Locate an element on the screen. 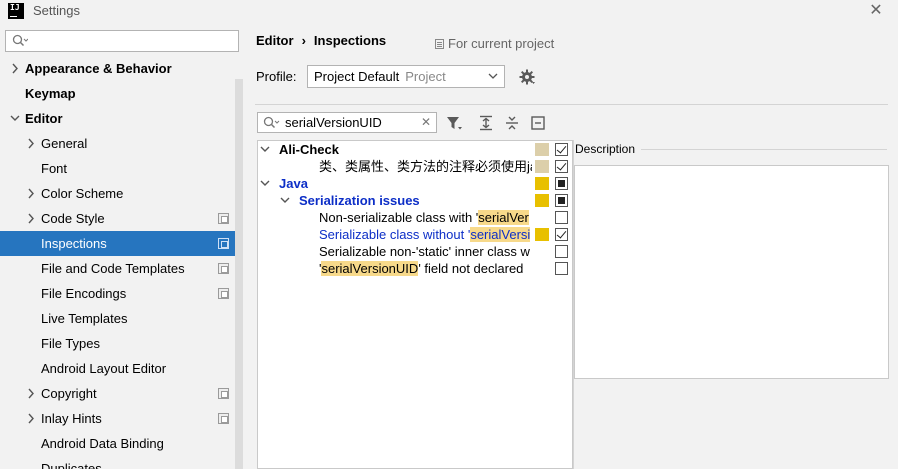 The image size is (898, 469). inspection-label-text: Serializable non-'static' inner class w is located at coordinates (424, 251).